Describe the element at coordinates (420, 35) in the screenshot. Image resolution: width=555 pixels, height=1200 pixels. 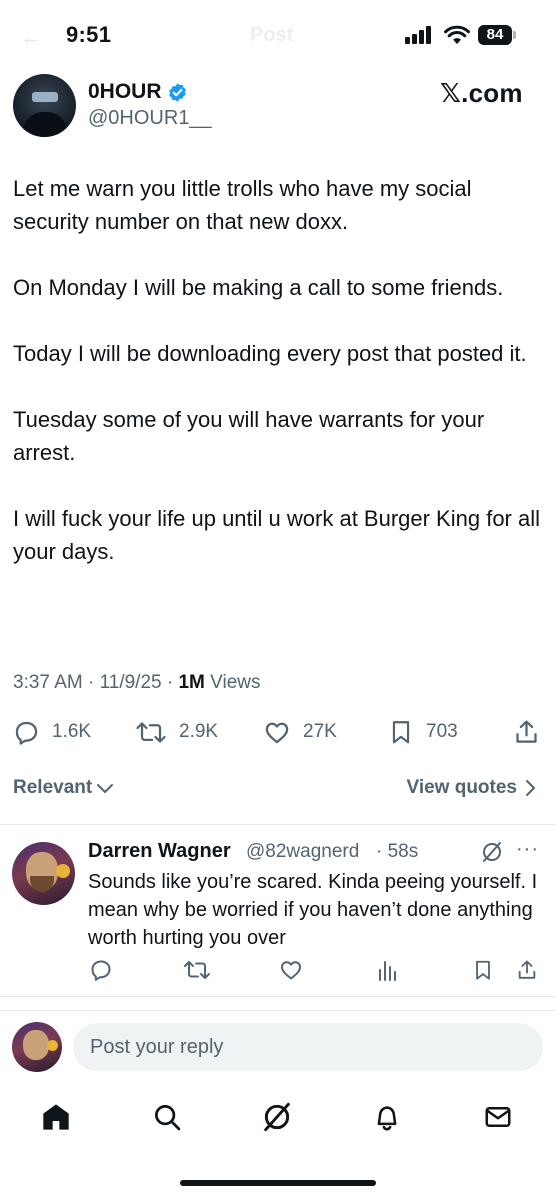
I see `signal-icon` at that location.